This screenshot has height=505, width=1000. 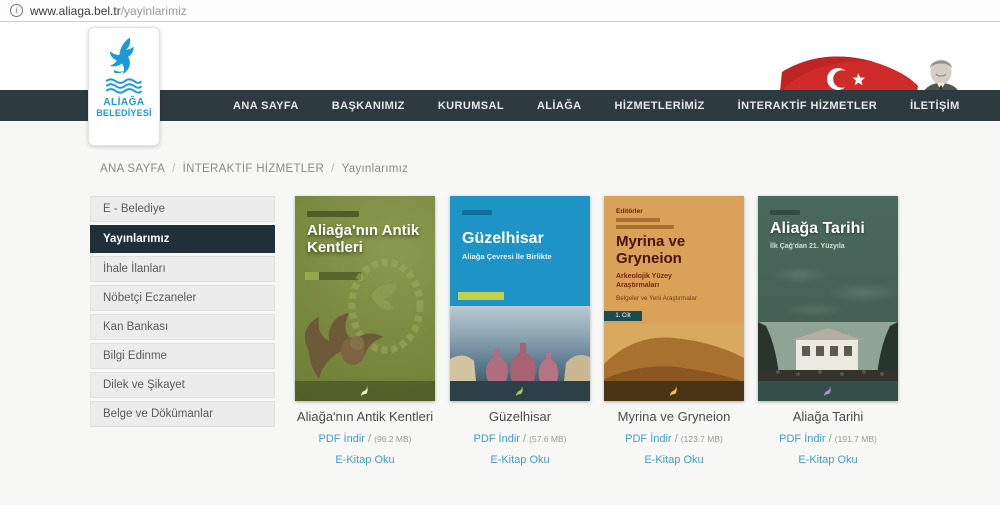 I want to click on sidebar-item-bilgi-edinme: Bilgi Edinme, so click(x=182, y=356).